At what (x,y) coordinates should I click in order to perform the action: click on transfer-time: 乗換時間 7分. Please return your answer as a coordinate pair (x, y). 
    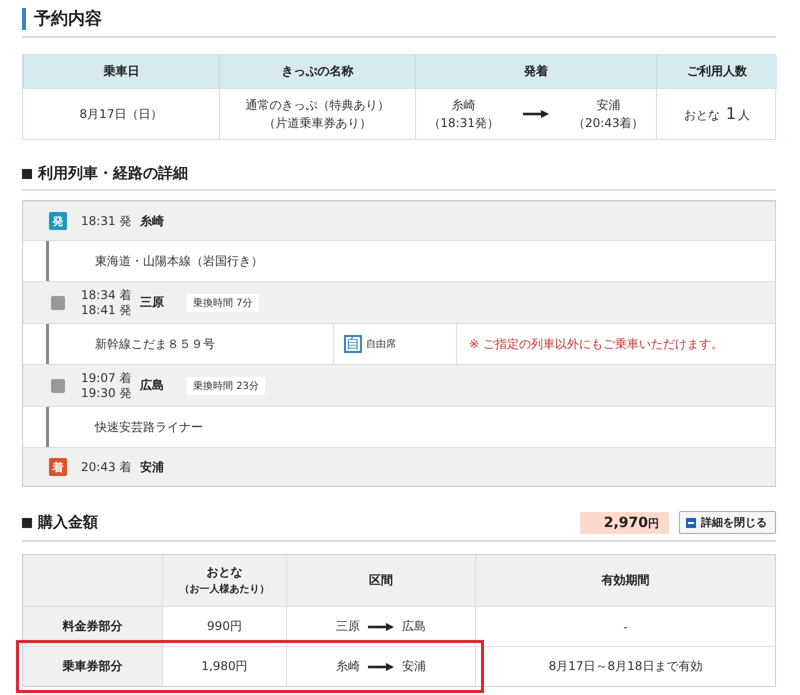
    Looking at the image, I should click on (223, 303).